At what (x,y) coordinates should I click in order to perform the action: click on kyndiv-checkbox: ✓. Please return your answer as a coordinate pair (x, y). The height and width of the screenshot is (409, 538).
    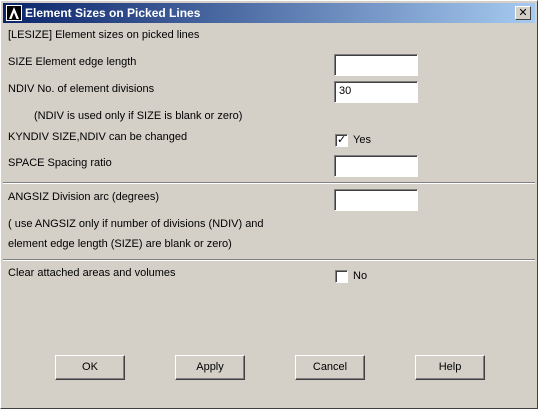
    Looking at the image, I should click on (341, 140).